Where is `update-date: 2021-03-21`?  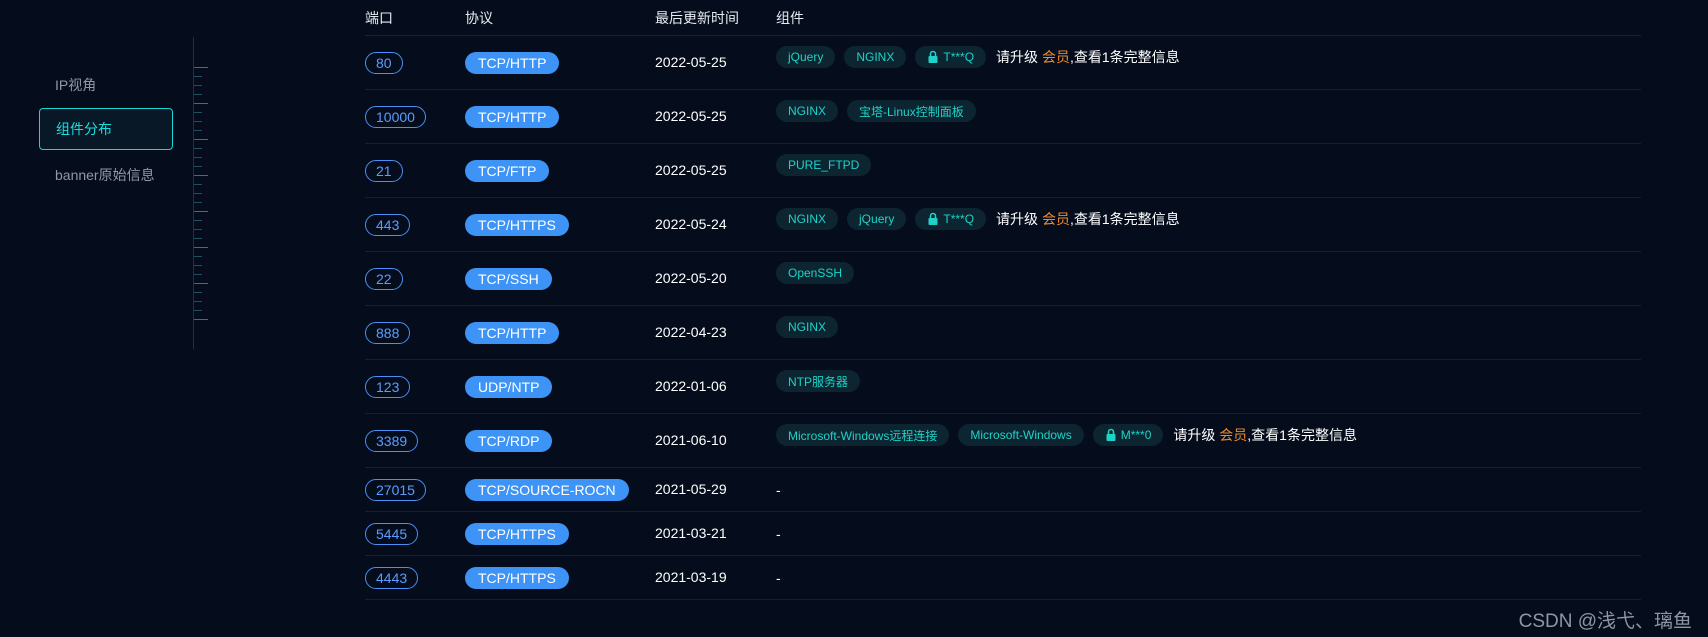 update-date: 2021-03-21 is located at coordinates (691, 532).